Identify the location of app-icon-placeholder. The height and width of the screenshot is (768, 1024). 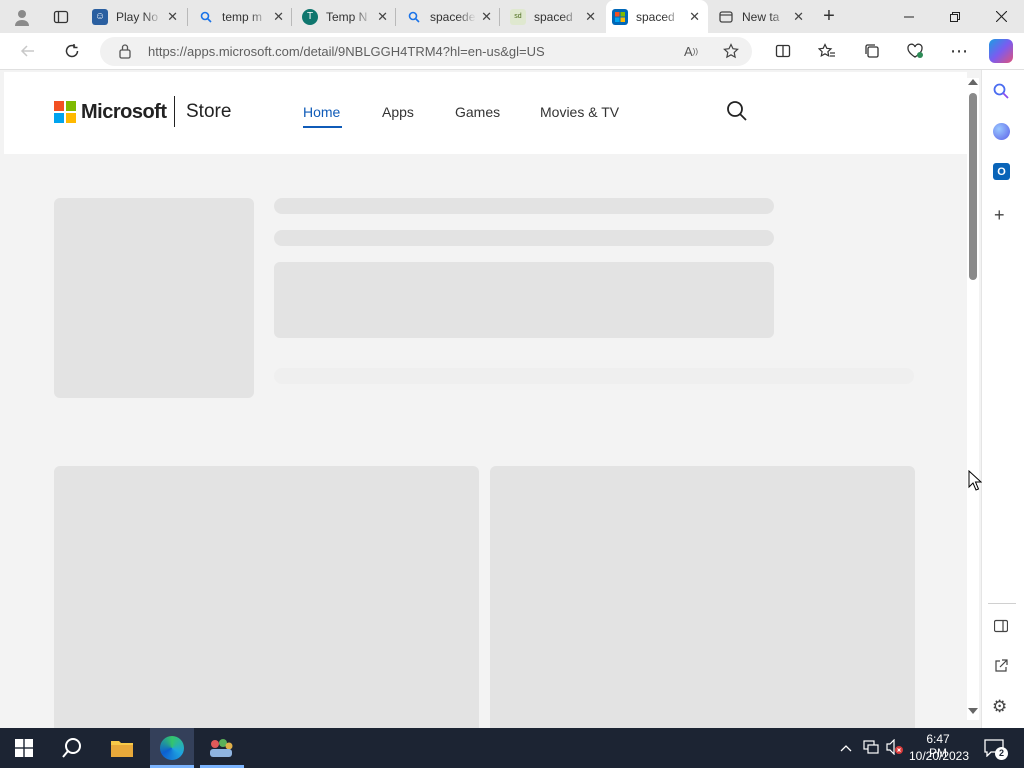
(154, 298).